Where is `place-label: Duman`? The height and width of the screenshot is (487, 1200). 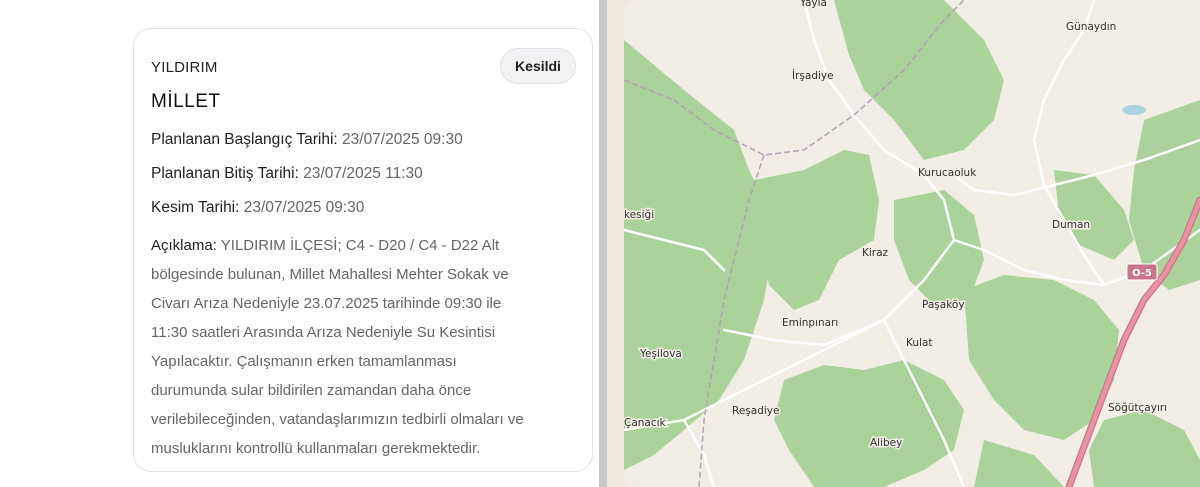
place-label: Duman is located at coordinates (1071, 225).